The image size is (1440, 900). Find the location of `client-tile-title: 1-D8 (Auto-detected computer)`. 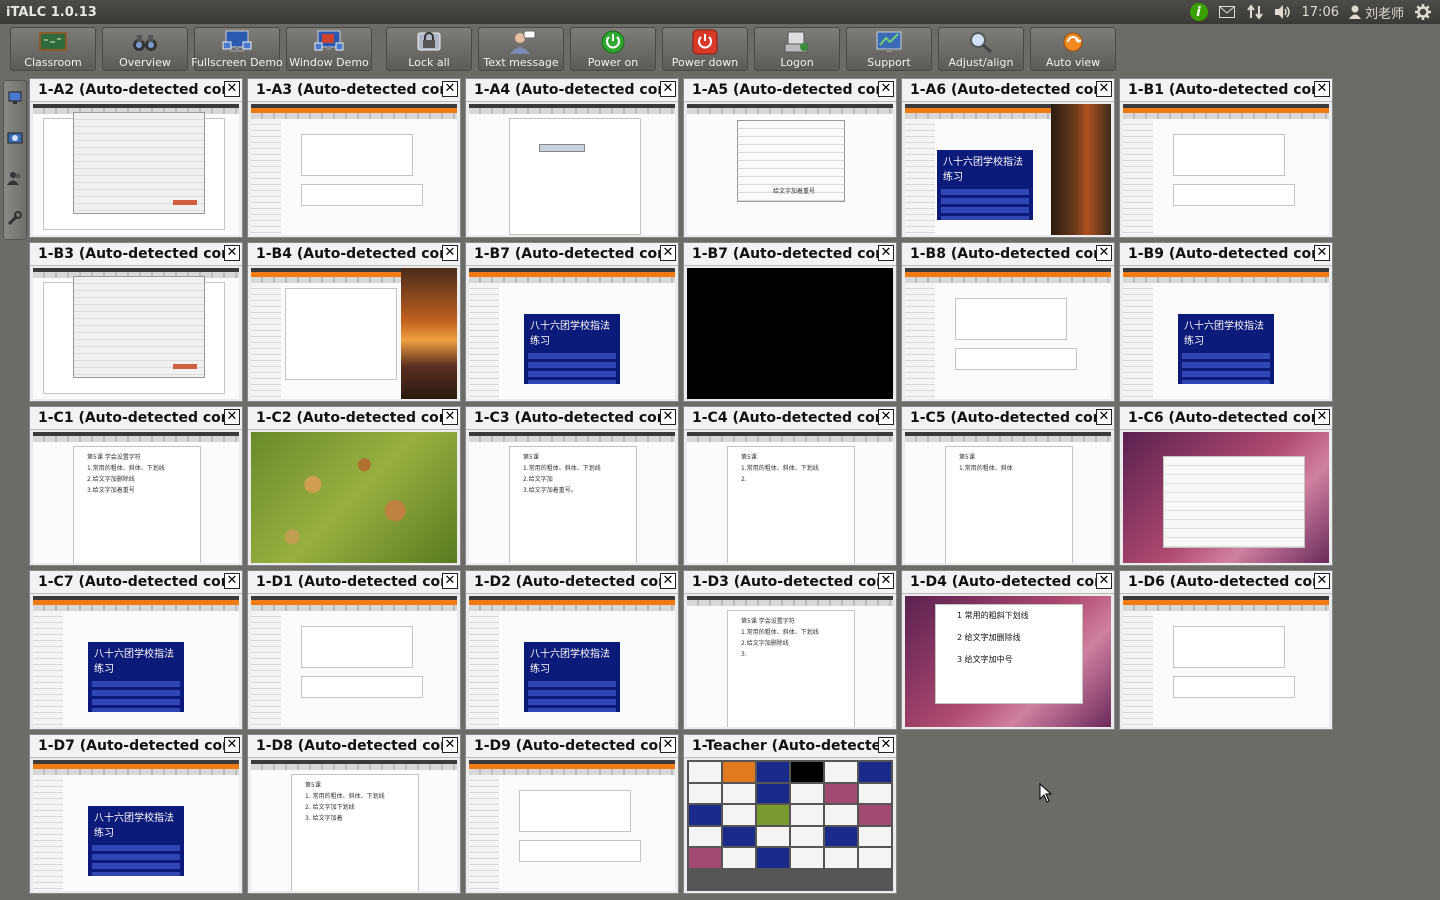

client-tile-title: 1-D8 (Auto-detected computer) is located at coordinates (349, 746).